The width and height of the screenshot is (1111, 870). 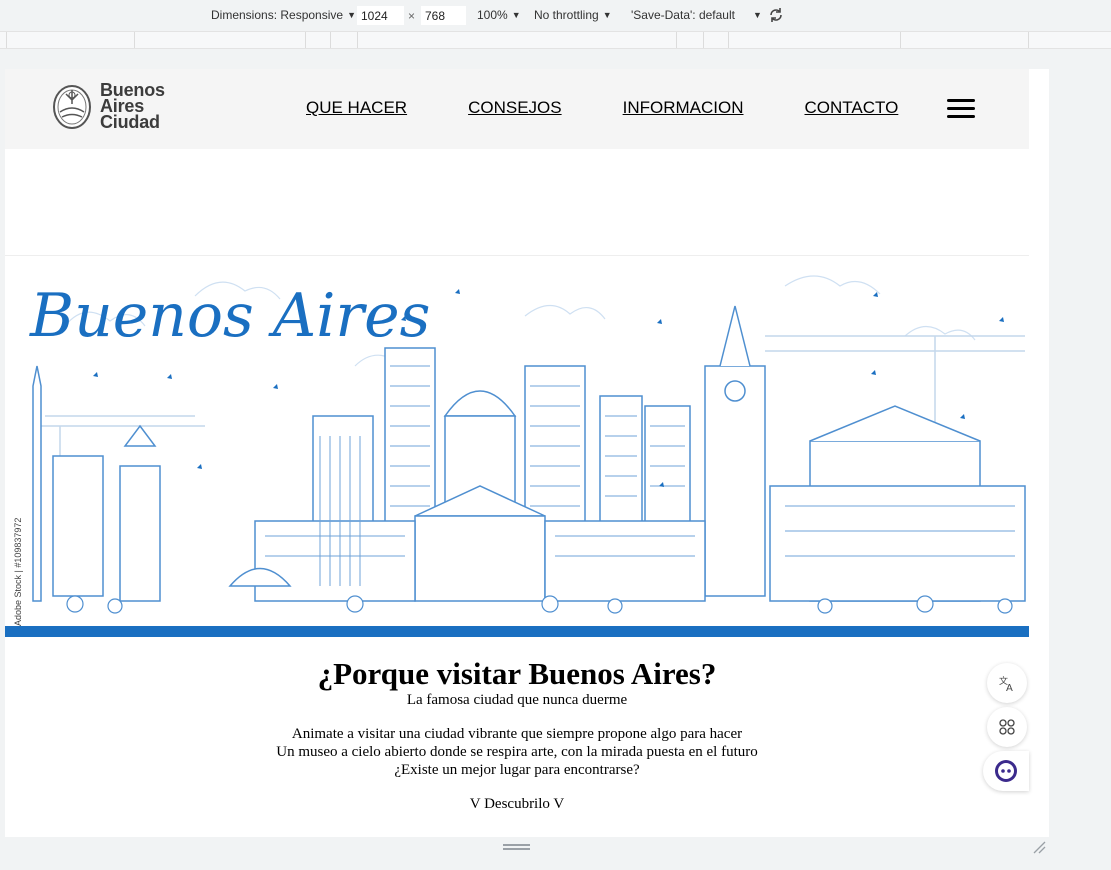 I want to click on translate-icon: 文A, so click(x=1007, y=683).